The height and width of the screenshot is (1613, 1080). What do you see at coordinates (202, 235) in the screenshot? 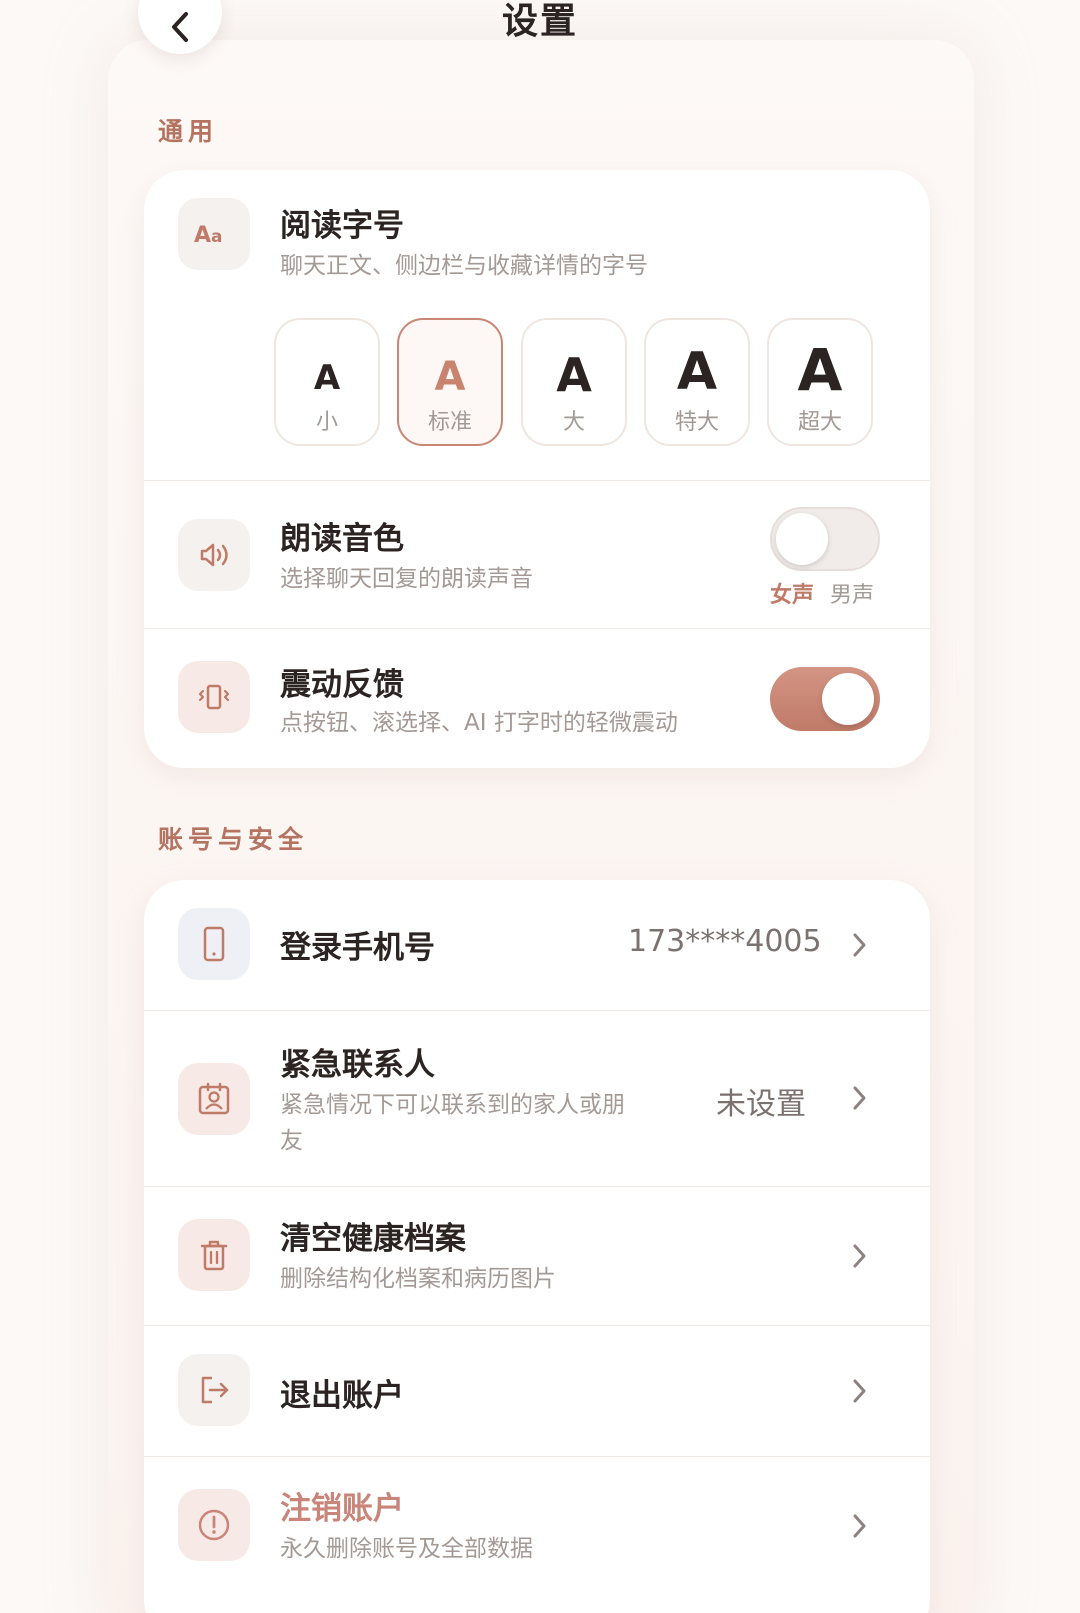
I see `svg-text: A` at bounding box center [202, 235].